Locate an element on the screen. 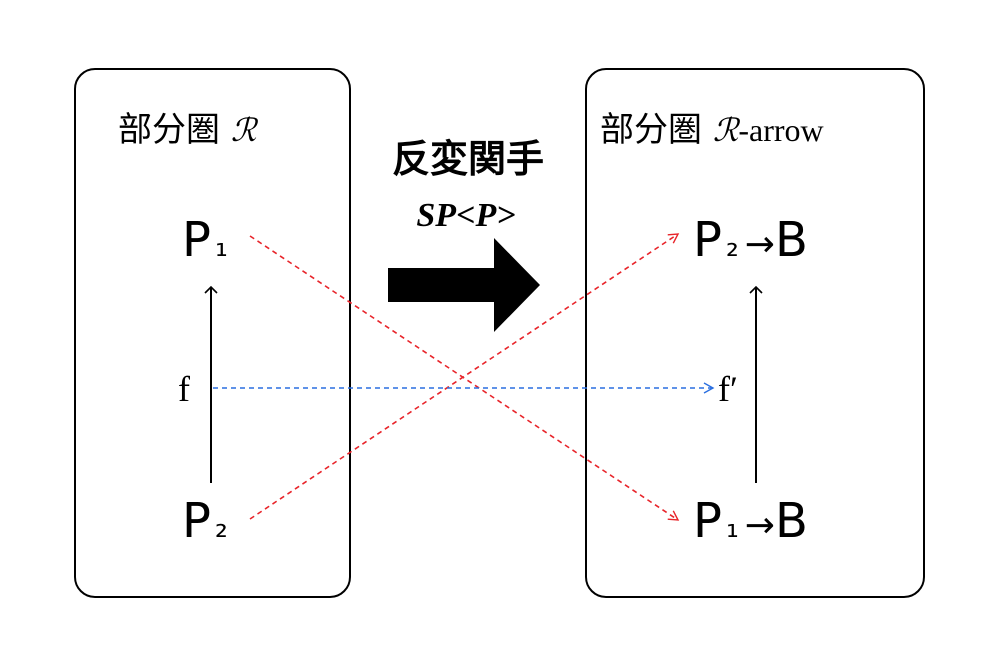 The image size is (1000, 667). node-left-top-subscript: ₁ is located at coordinates (221, 245).